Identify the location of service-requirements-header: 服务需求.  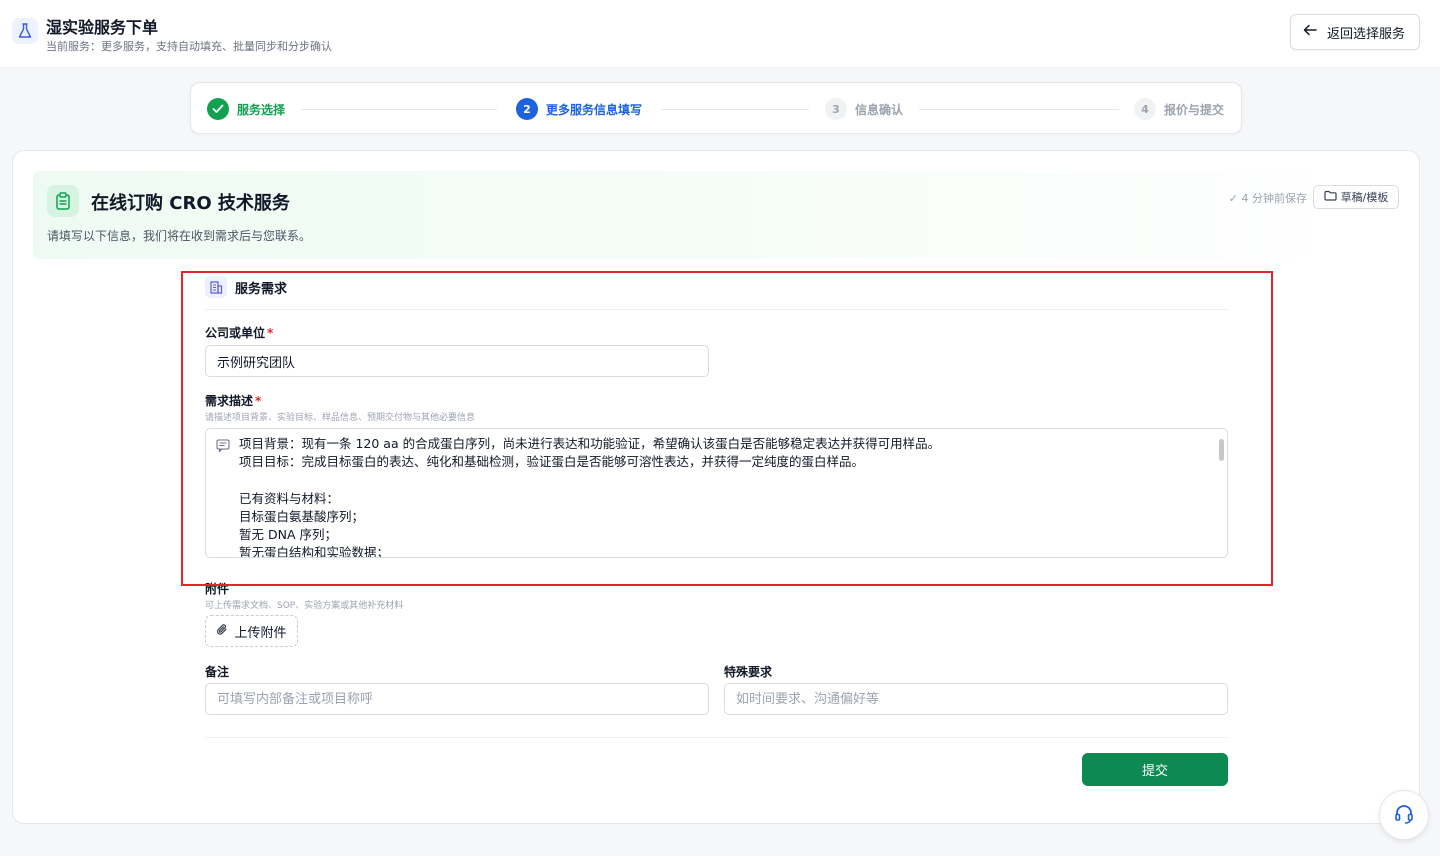
(246, 287).